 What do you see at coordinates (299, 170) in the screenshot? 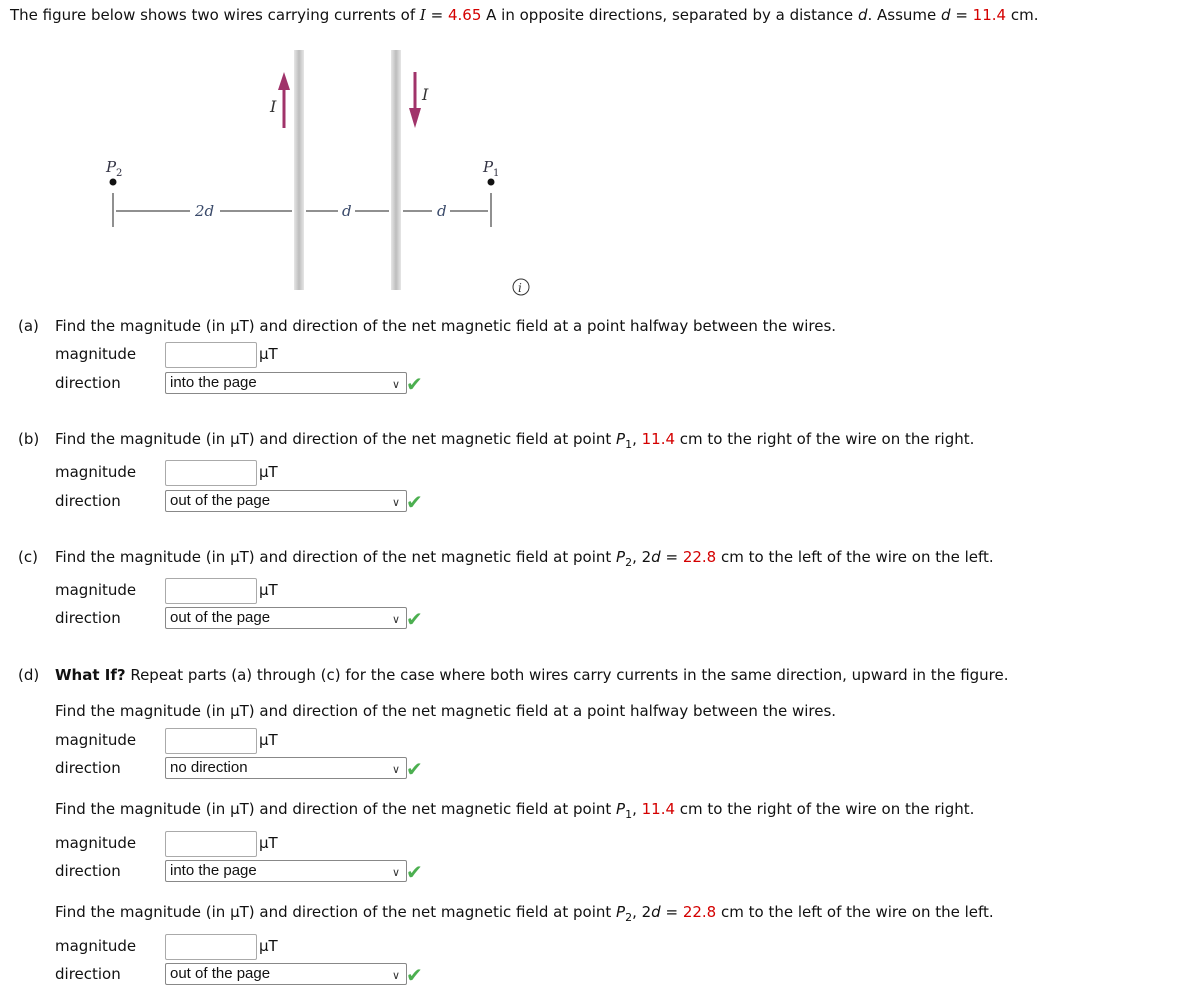
I see `left-wire` at bounding box center [299, 170].